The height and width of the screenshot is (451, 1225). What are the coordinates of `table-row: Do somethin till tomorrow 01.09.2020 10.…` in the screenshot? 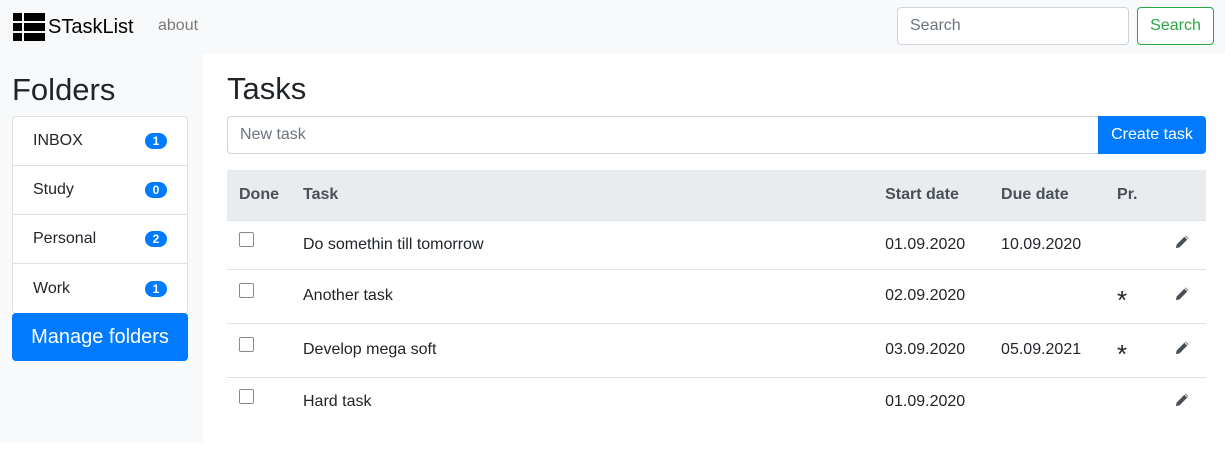 It's located at (716, 247).